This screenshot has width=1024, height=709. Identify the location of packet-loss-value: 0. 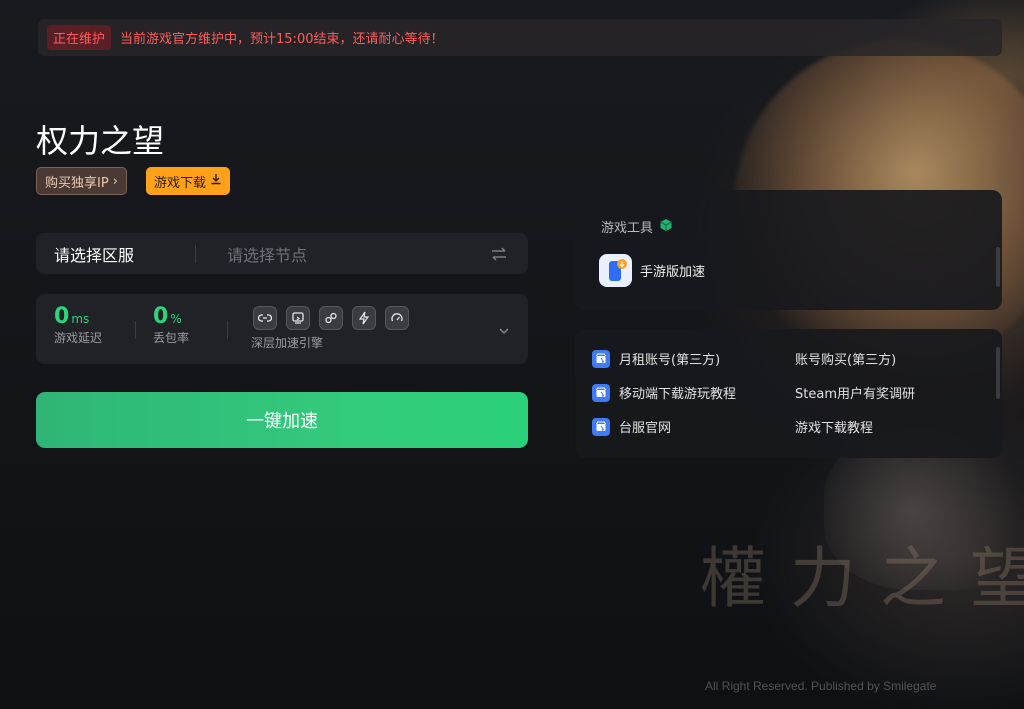
(161, 316).